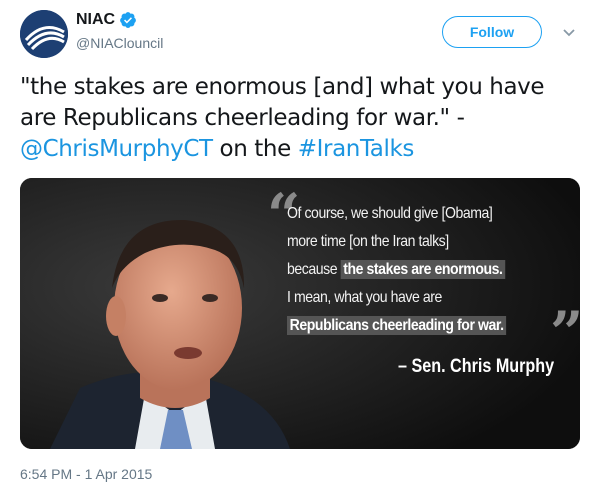  I want to click on tweet-text-connector: on the, so click(255, 149).